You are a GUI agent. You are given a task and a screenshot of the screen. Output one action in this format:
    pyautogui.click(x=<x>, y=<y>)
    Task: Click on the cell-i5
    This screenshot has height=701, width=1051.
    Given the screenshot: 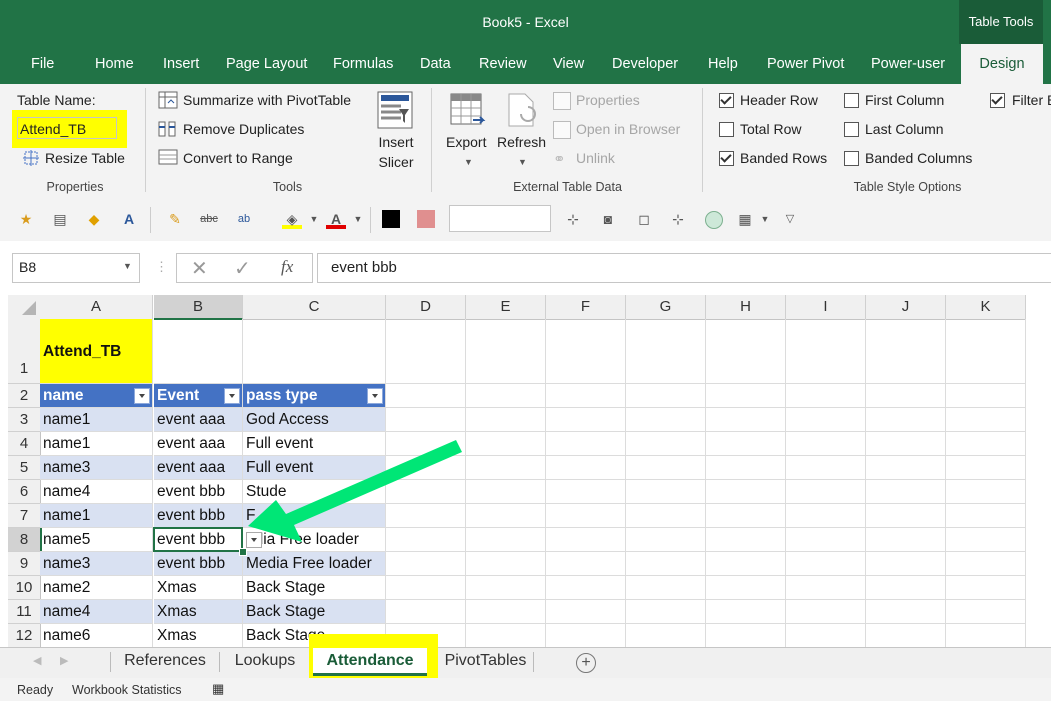 What is the action you would take?
    pyautogui.click(x=826, y=468)
    